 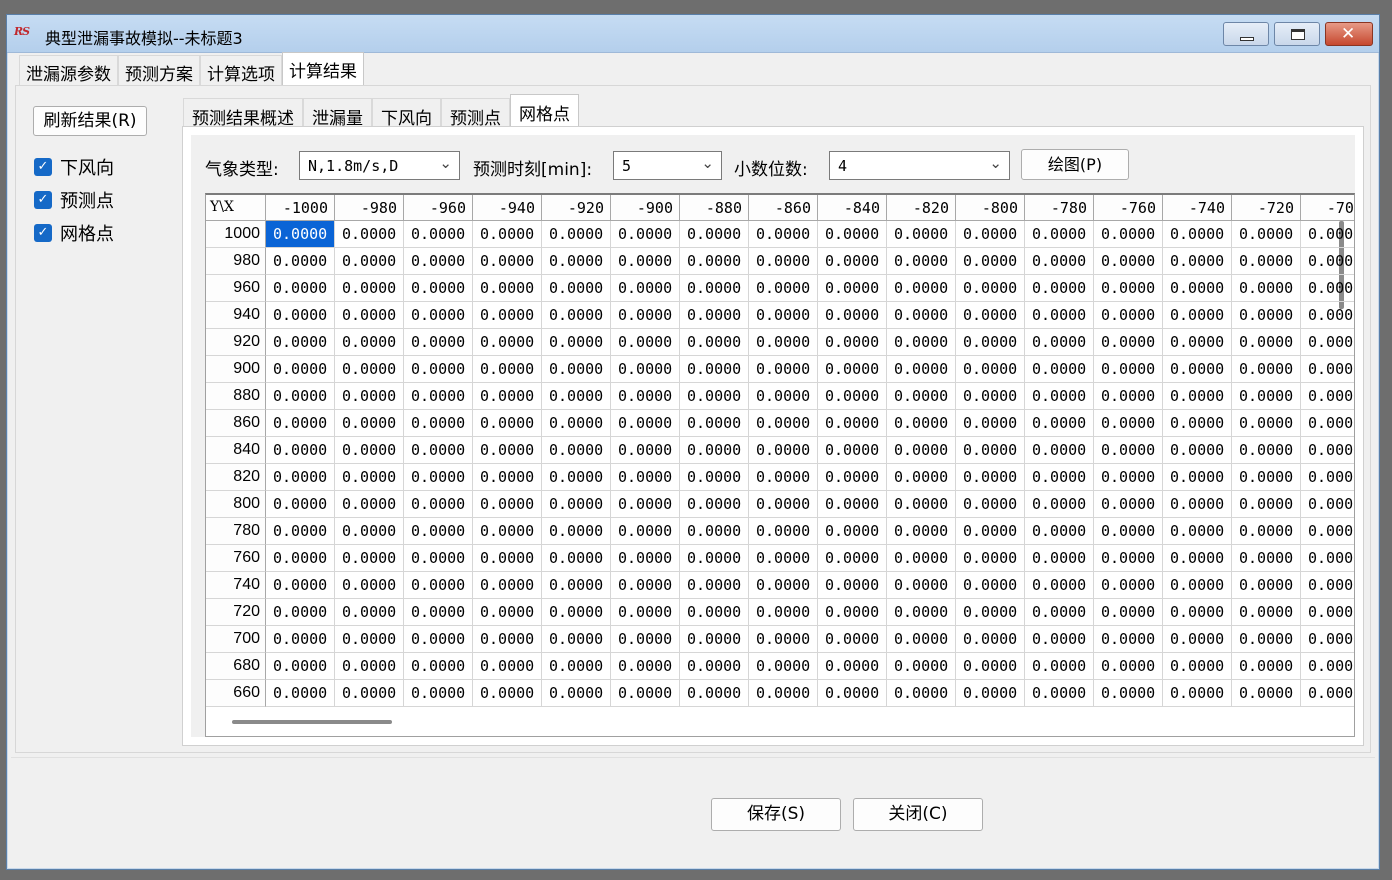 What do you see at coordinates (438, 208) in the screenshot?
I see `column-header: -960` at bounding box center [438, 208].